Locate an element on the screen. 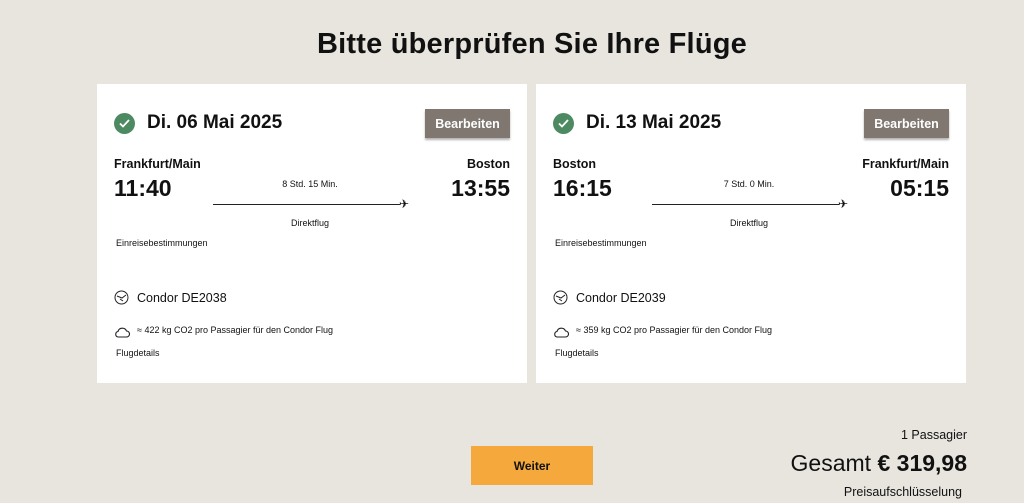 The width and height of the screenshot is (1024, 503). arrival-time: 13:55 is located at coordinates (480, 188).